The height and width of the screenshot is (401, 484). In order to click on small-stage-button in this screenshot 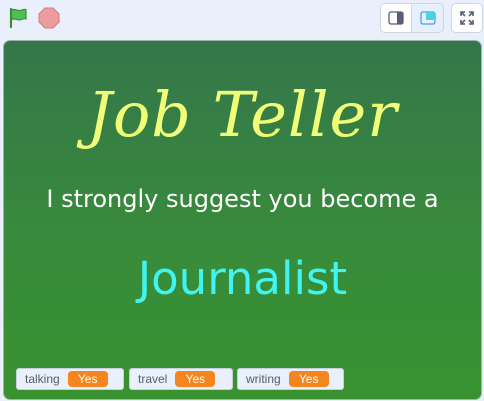, I will do `click(396, 18)`.